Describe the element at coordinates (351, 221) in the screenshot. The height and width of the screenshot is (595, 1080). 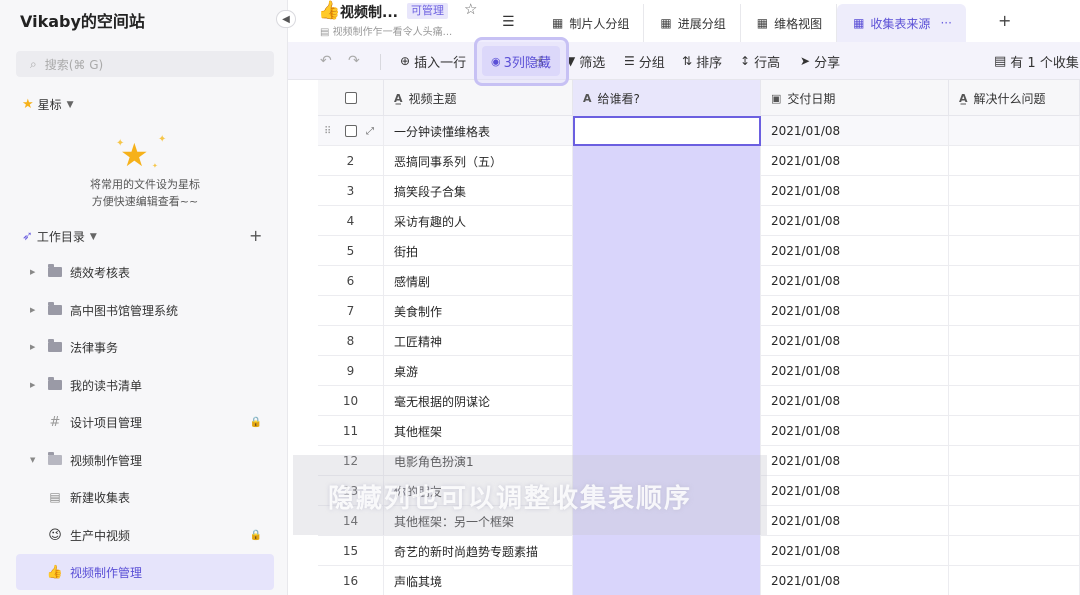
I see `row-number-cell: 4` at that location.